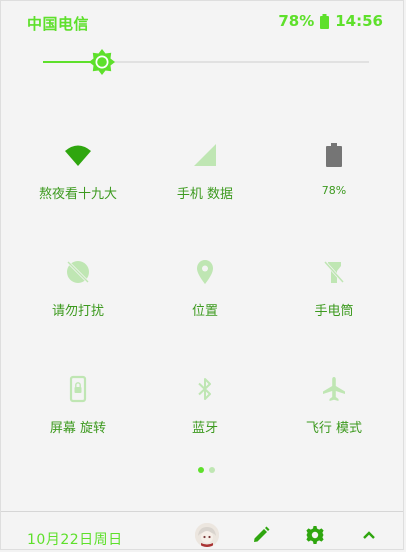 Image resolution: width=406 pixels, height=552 pixels. What do you see at coordinates (78, 155) in the screenshot?
I see `wifi-icon` at bounding box center [78, 155].